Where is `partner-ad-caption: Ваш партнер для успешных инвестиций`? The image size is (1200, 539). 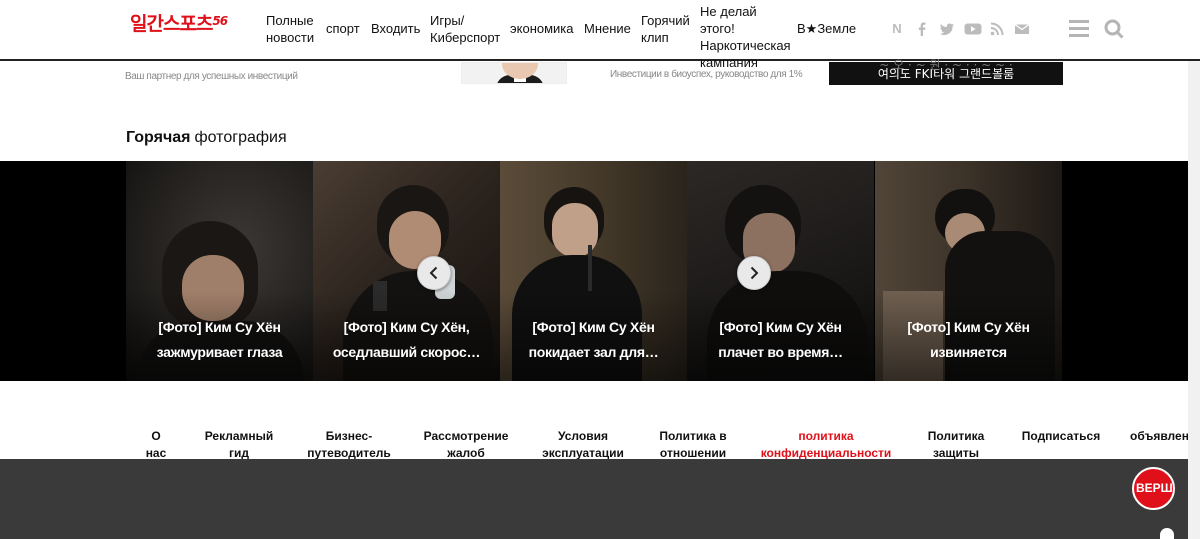 partner-ad-caption: Ваш партнер для успешных инвестиций is located at coordinates (211, 76).